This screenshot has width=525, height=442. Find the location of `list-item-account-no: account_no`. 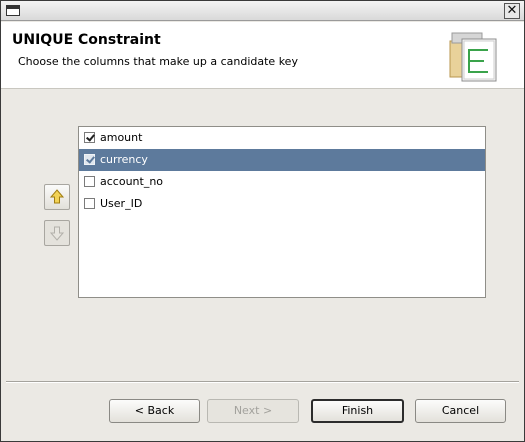

list-item-account-no: account_no is located at coordinates (282, 182).